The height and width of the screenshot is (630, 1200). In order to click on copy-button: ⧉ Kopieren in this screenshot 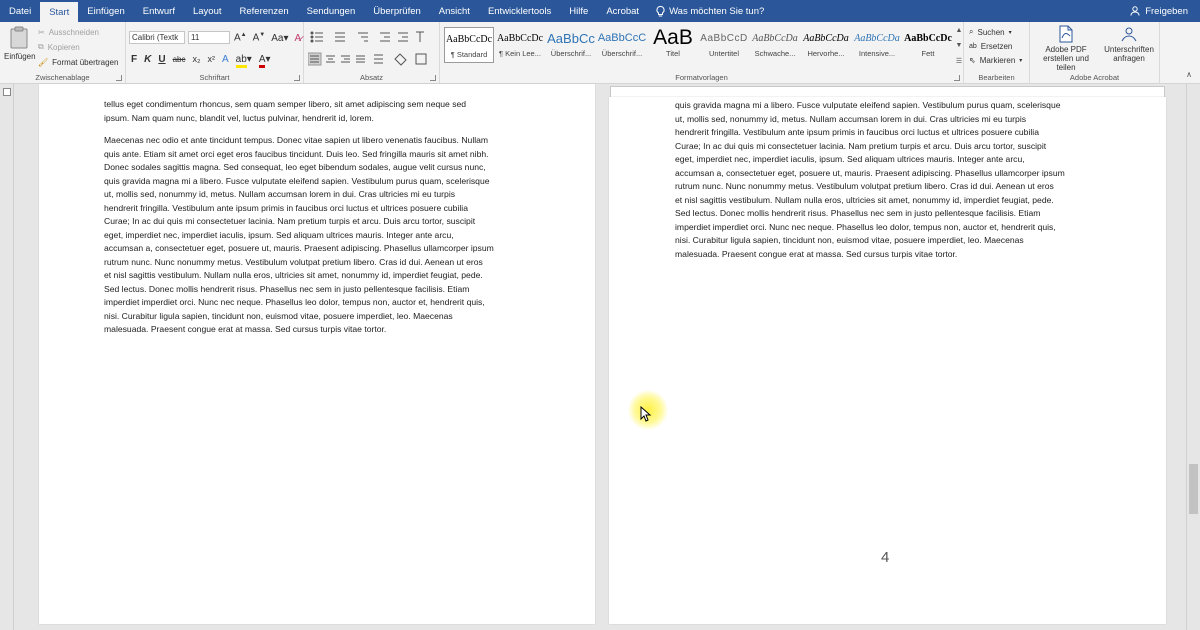, I will do `click(59, 47)`.